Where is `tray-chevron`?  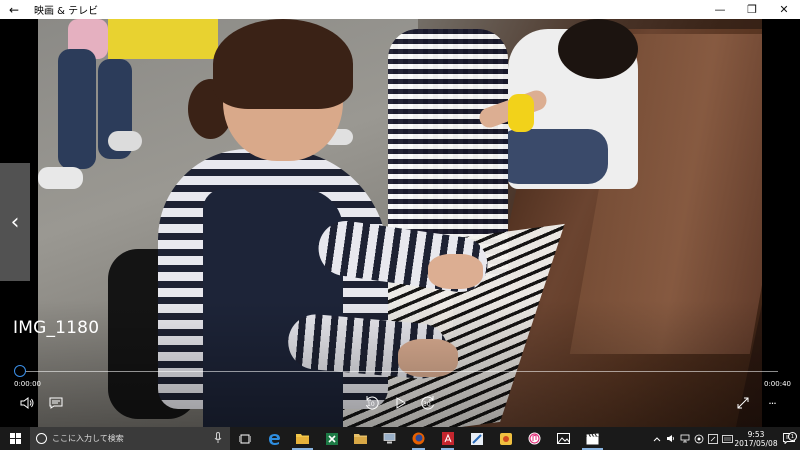
tray-chevron is located at coordinates (657, 439).